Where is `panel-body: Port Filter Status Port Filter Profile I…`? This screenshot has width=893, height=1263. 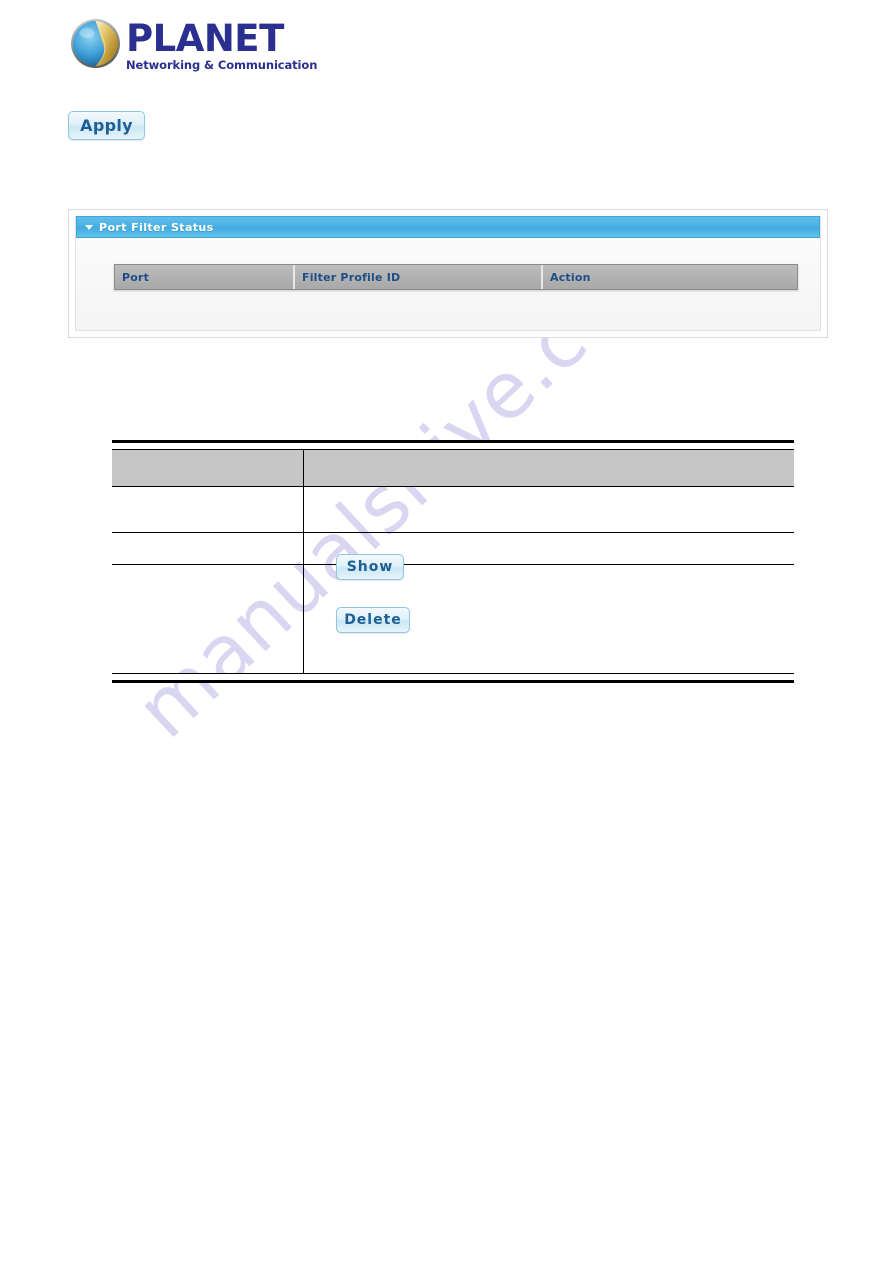
panel-body: Port Filter Status Port Filter Profile I… is located at coordinates (448, 273).